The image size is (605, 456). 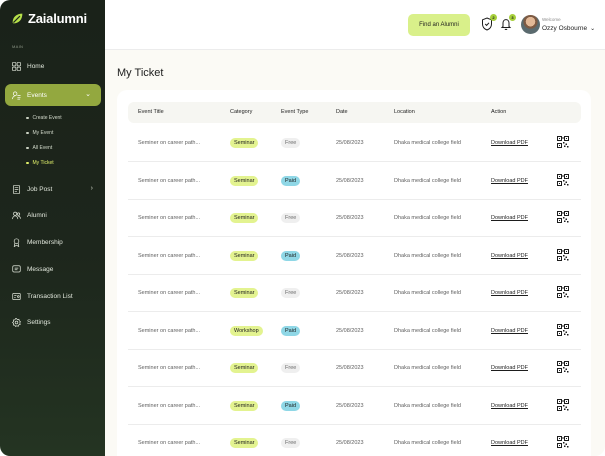 What do you see at coordinates (16, 189) in the screenshot?
I see `document-icon` at bounding box center [16, 189].